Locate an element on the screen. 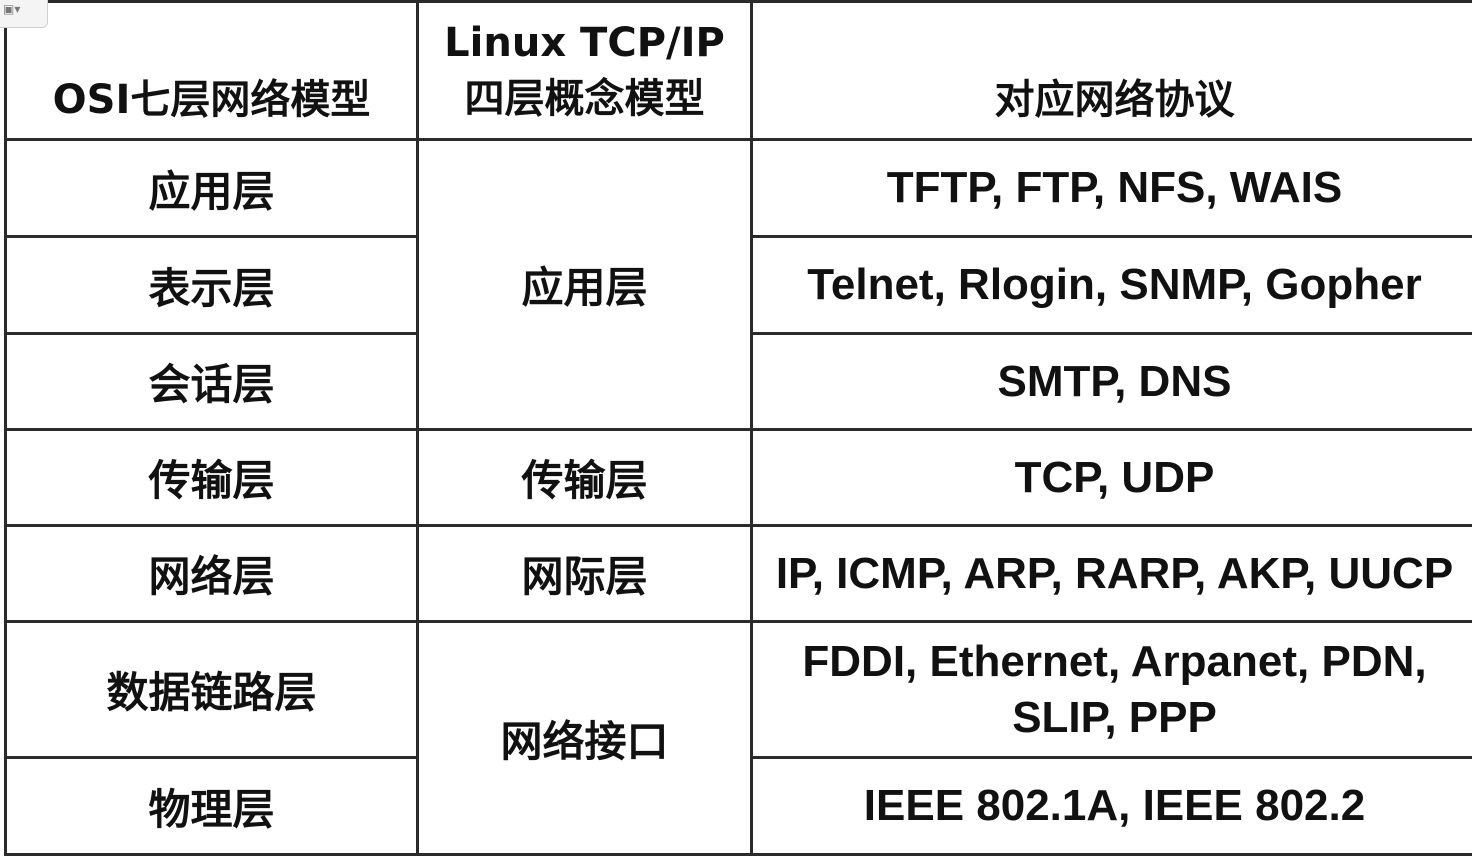 Image resolution: width=1472 pixels, height=856 pixels. protocol-line: SLIP, PPP is located at coordinates (1114, 717).